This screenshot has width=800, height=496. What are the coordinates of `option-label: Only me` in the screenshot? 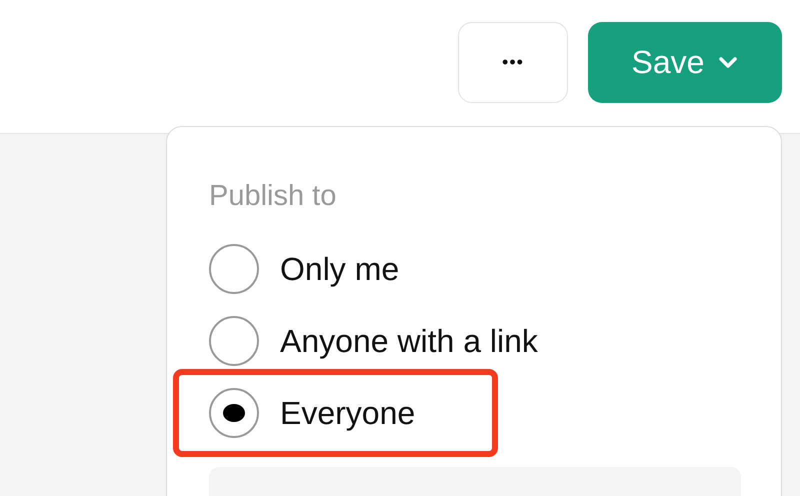 It's located at (340, 269).